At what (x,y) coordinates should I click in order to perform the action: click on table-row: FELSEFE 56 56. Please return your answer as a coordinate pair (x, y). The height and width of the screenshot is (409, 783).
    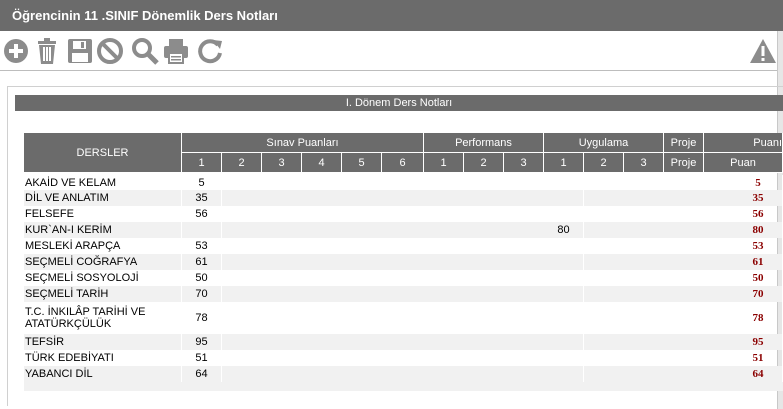
    Looking at the image, I should click on (403, 214).